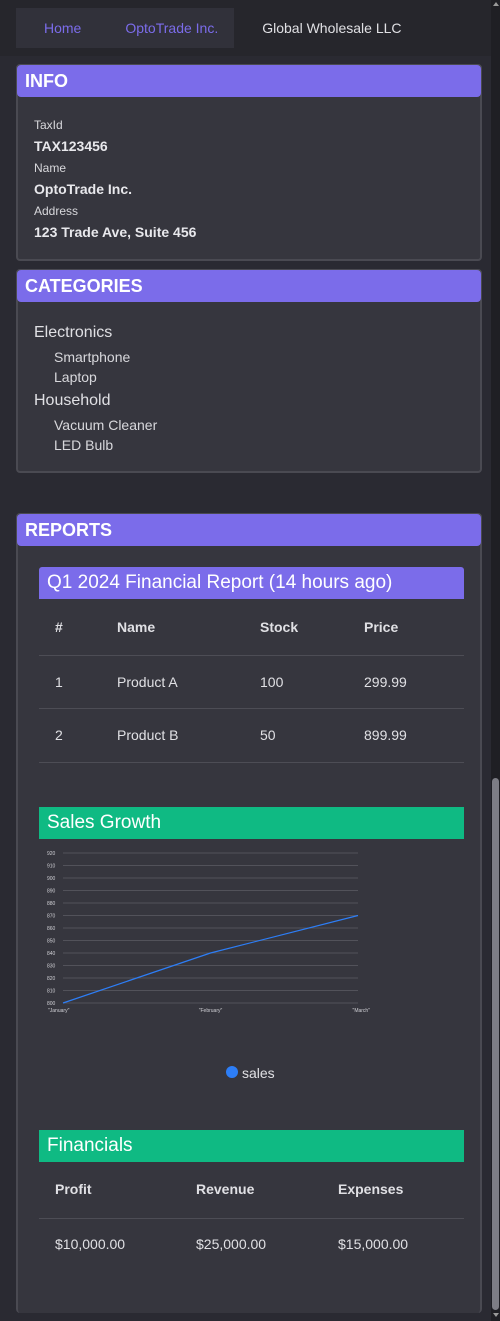  What do you see at coordinates (72, 400) in the screenshot?
I see `category-household: Household` at bounding box center [72, 400].